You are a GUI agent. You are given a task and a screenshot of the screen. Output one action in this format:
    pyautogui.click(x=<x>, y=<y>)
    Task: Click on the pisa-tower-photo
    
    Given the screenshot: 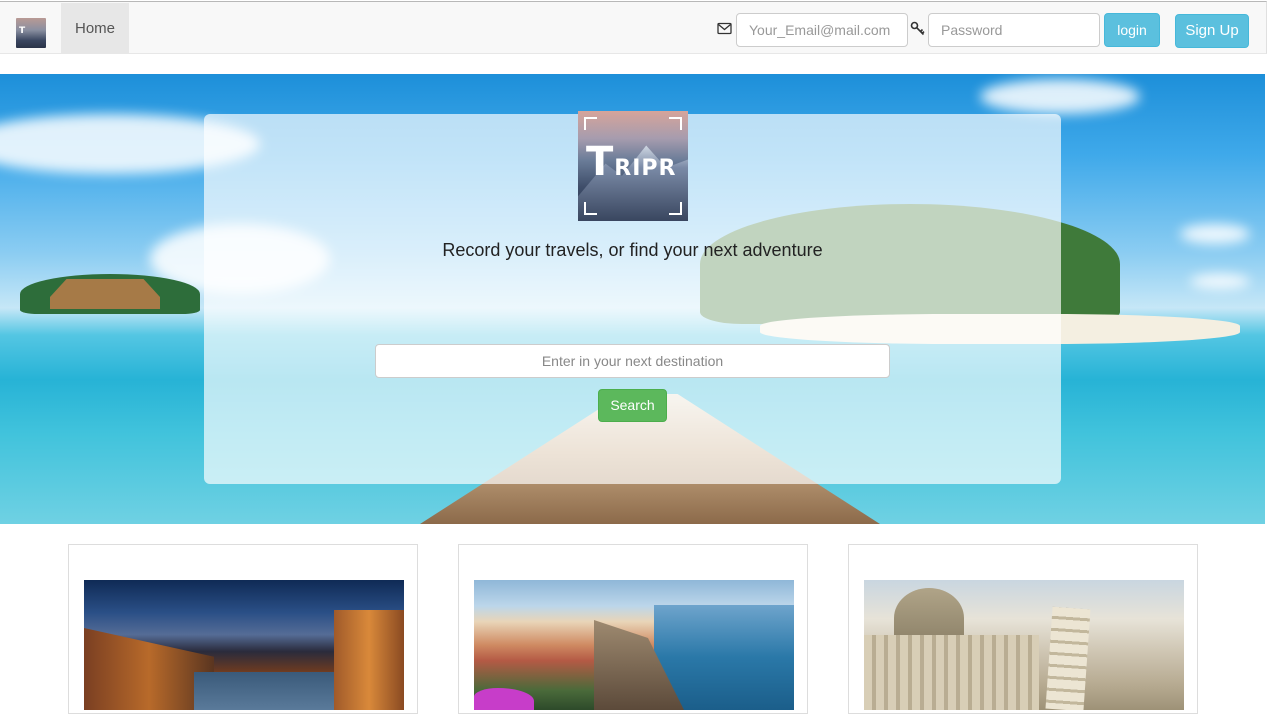 What is the action you would take?
    pyautogui.click(x=1024, y=645)
    